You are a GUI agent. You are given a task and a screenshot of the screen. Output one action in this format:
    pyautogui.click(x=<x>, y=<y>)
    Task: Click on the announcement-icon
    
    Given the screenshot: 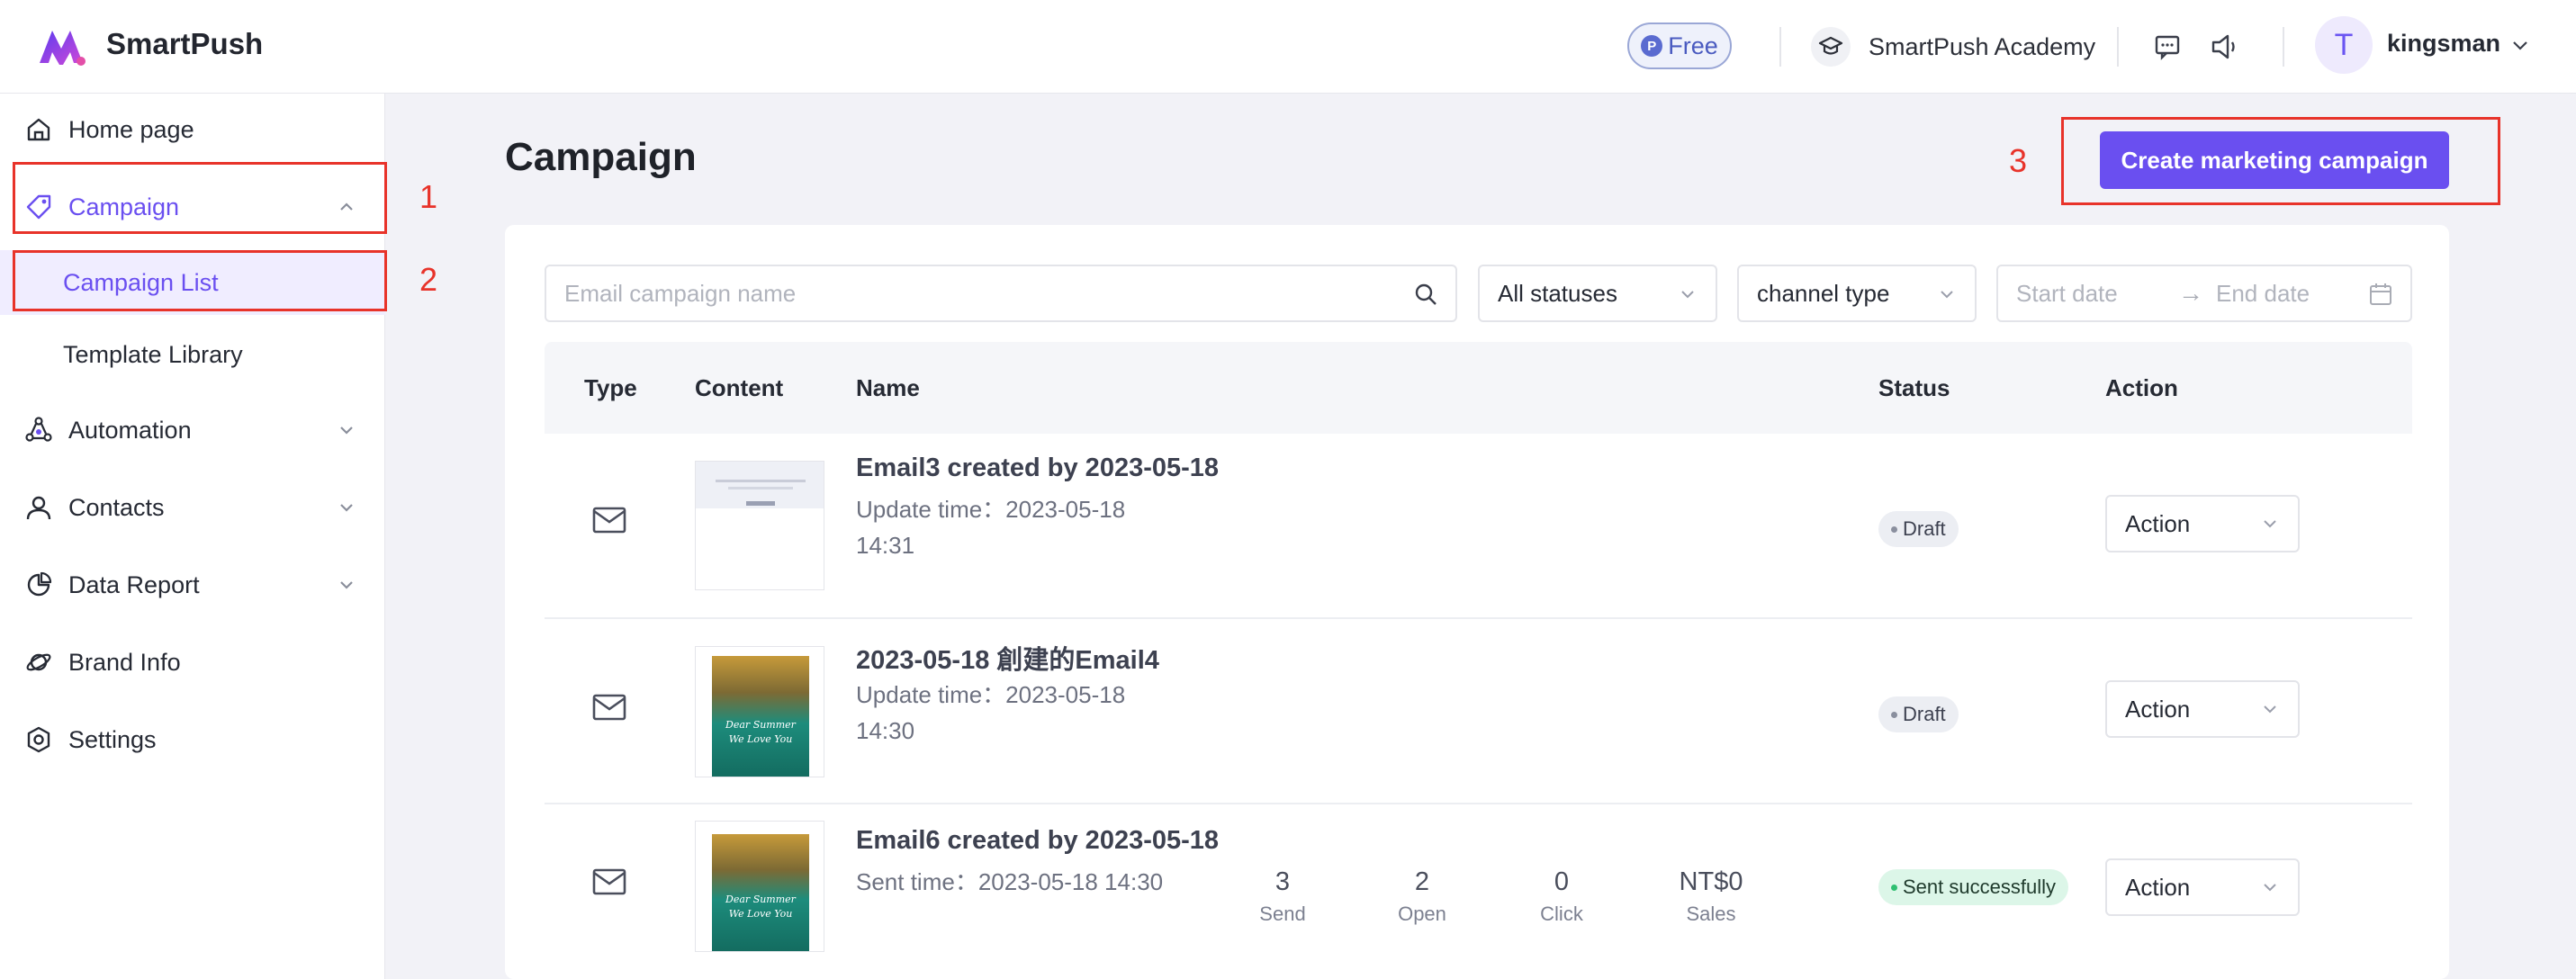 What is the action you would take?
    pyautogui.click(x=2225, y=47)
    